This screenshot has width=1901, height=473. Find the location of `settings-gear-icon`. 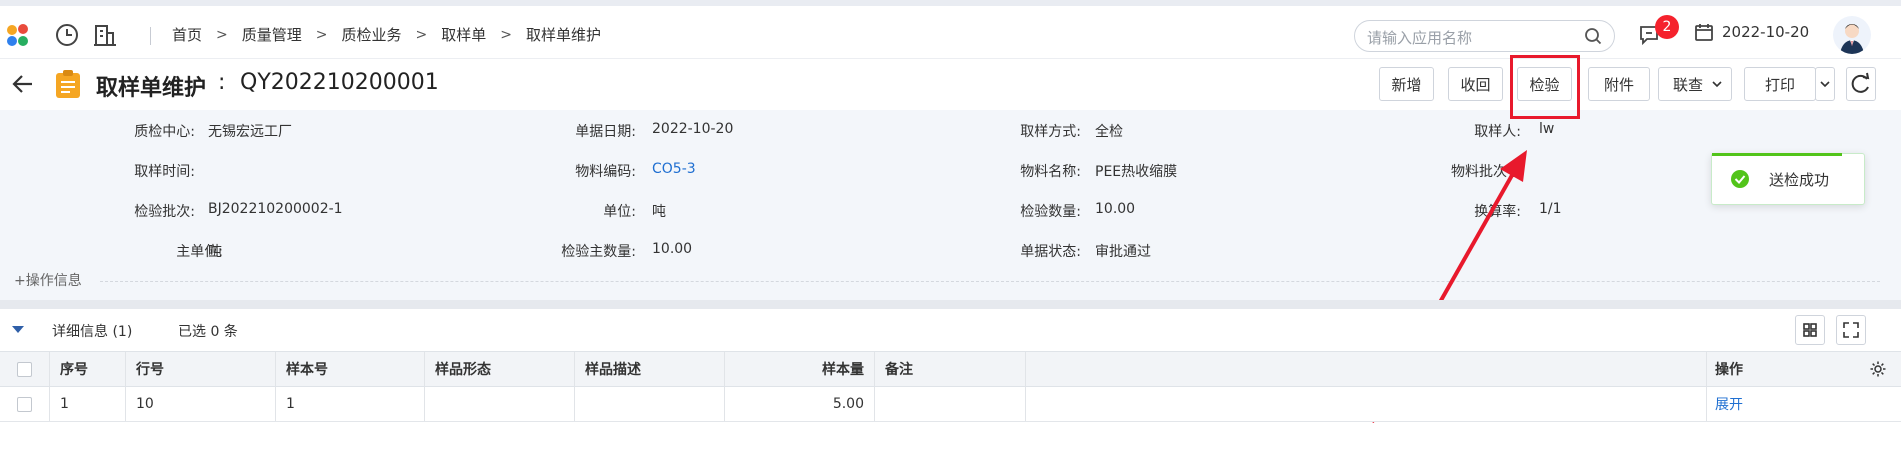

settings-gear-icon is located at coordinates (1878, 369).